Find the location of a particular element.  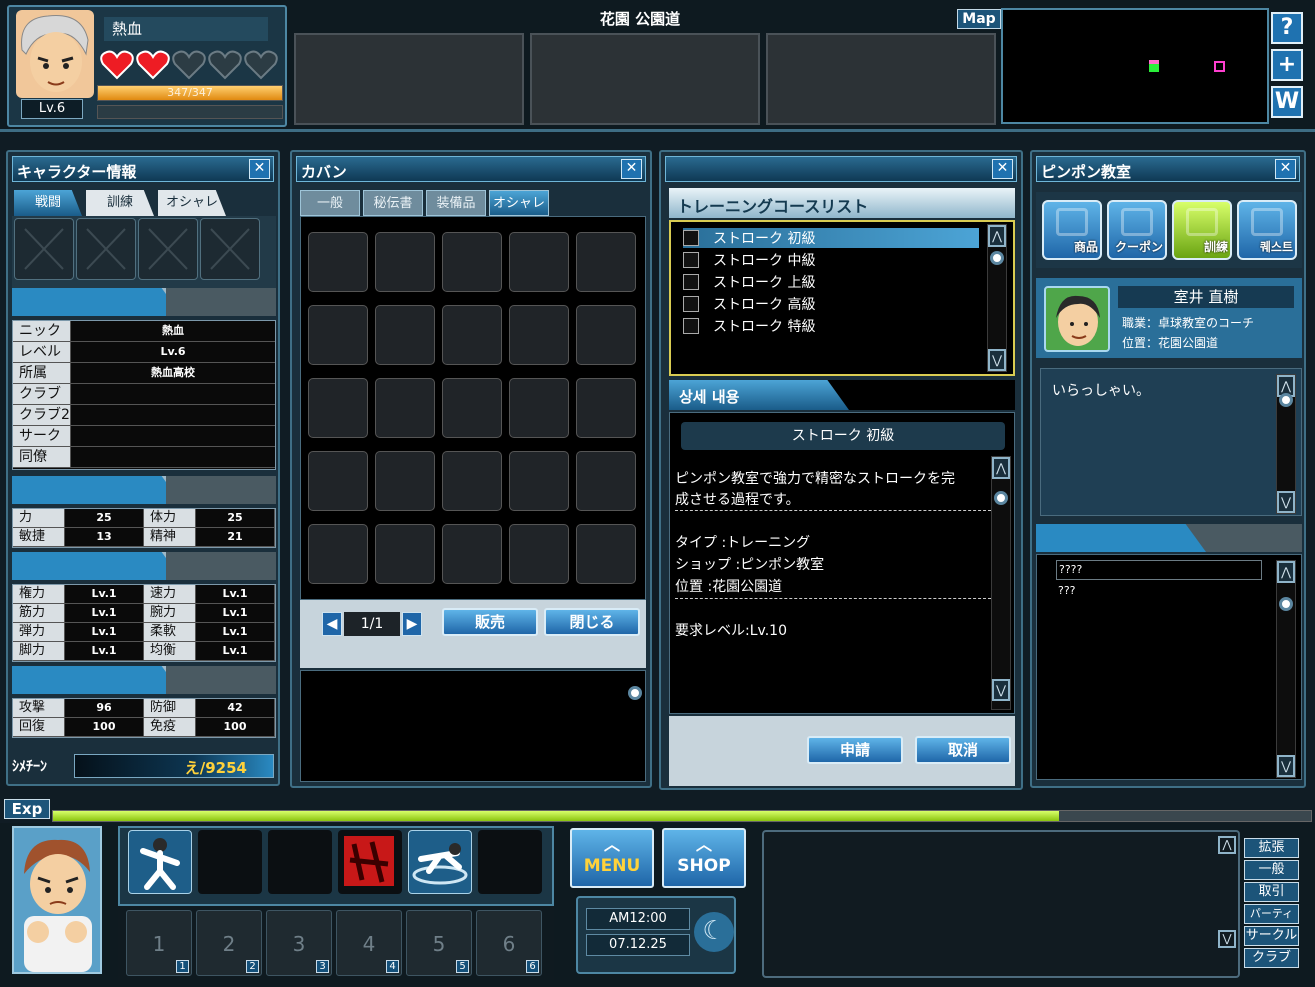

chat-scroll-up-icon: ⋀ is located at coordinates (1227, 845).